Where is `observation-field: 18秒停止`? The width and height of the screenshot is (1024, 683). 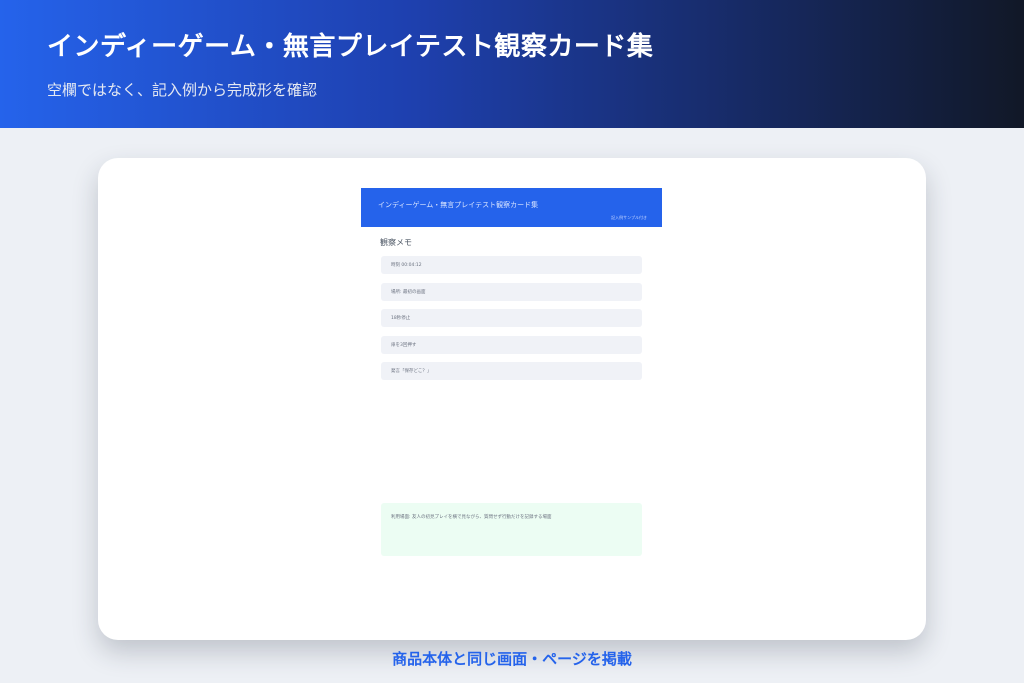 observation-field: 18秒停止 is located at coordinates (511, 318).